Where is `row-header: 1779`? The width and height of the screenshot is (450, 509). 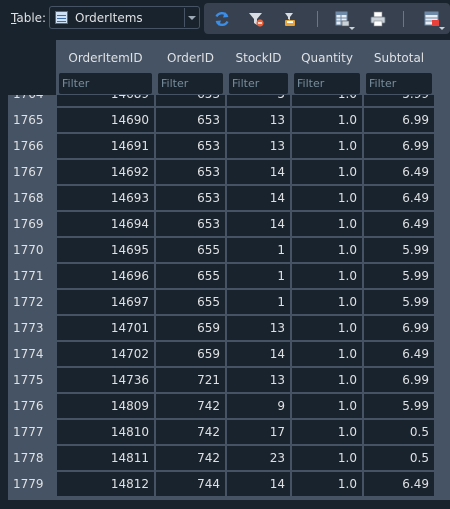 row-header: 1779 is located at coordinates (32, 484).